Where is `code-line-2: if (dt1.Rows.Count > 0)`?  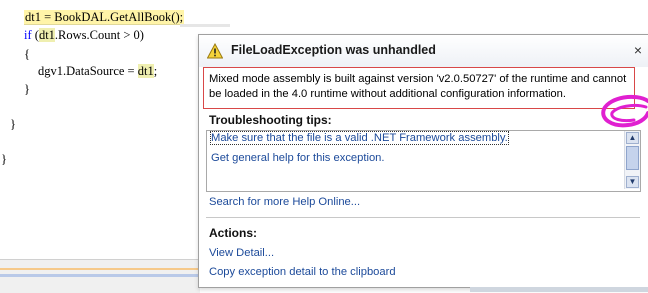 code-line-2: if (dt1.Rows.Count > 0) is located at coordinates (84, 35).